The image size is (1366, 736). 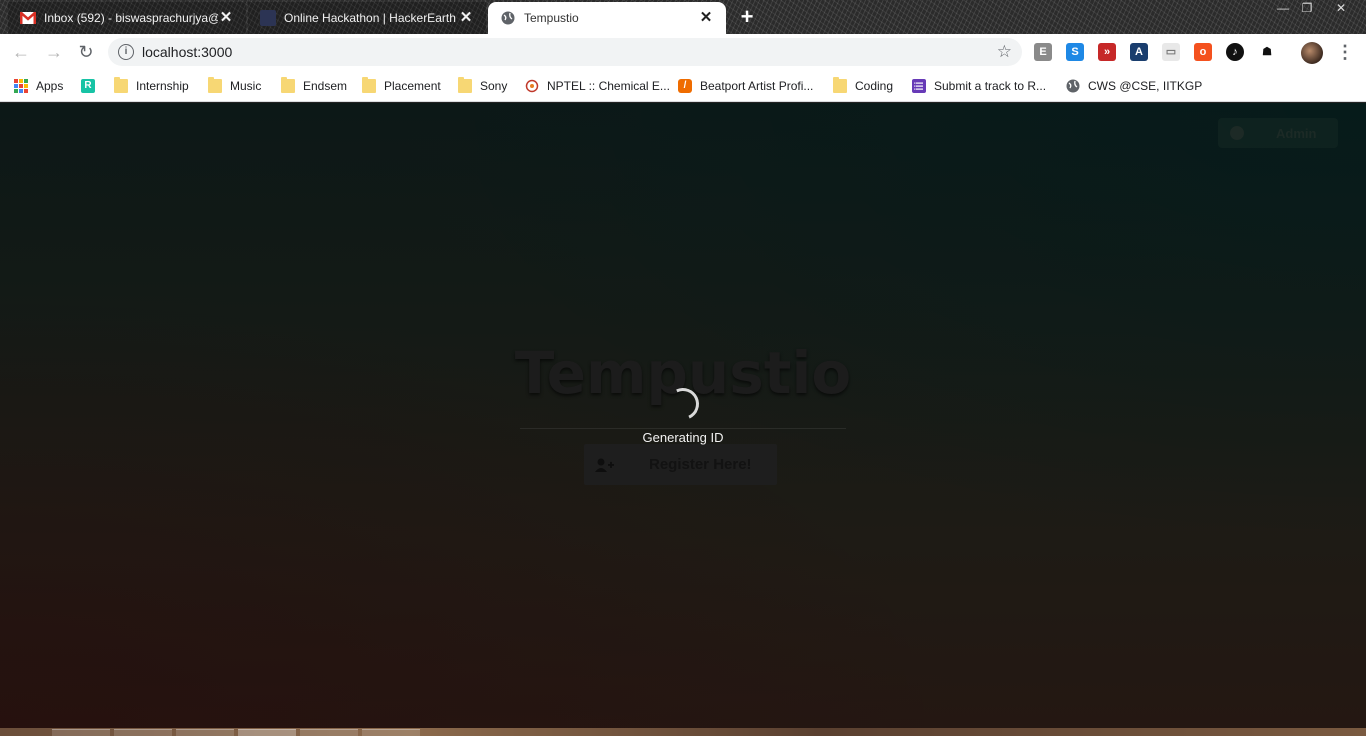 I want to click on bookmark-coding: Coding, so click(x=863, y=86).